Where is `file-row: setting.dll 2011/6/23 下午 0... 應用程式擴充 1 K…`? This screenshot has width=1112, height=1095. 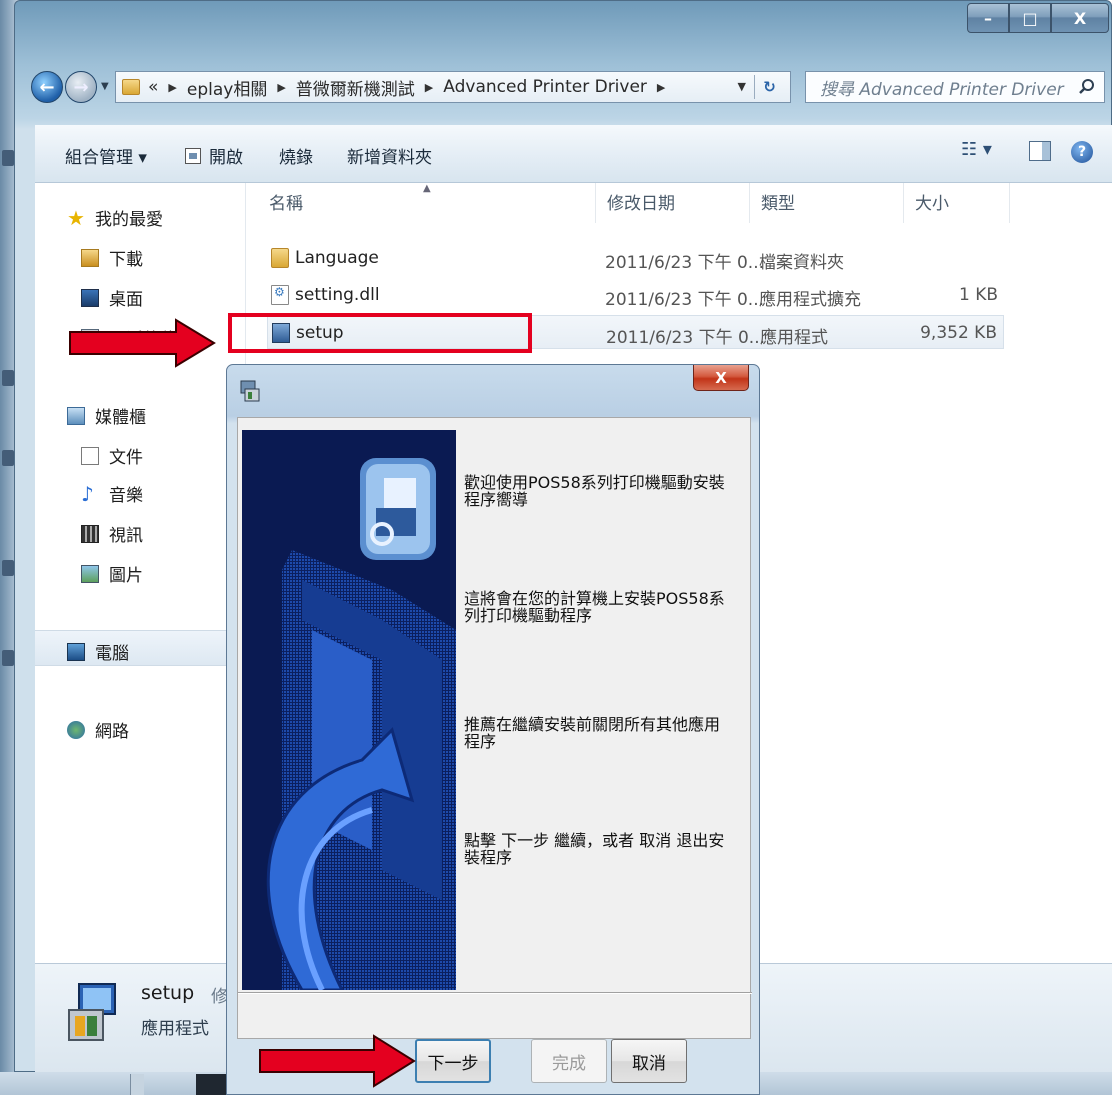 file-row: setting.dll 2011/6/23 下午 0... 應用程式擴充 1 K… is located at coordinates (635, 295).